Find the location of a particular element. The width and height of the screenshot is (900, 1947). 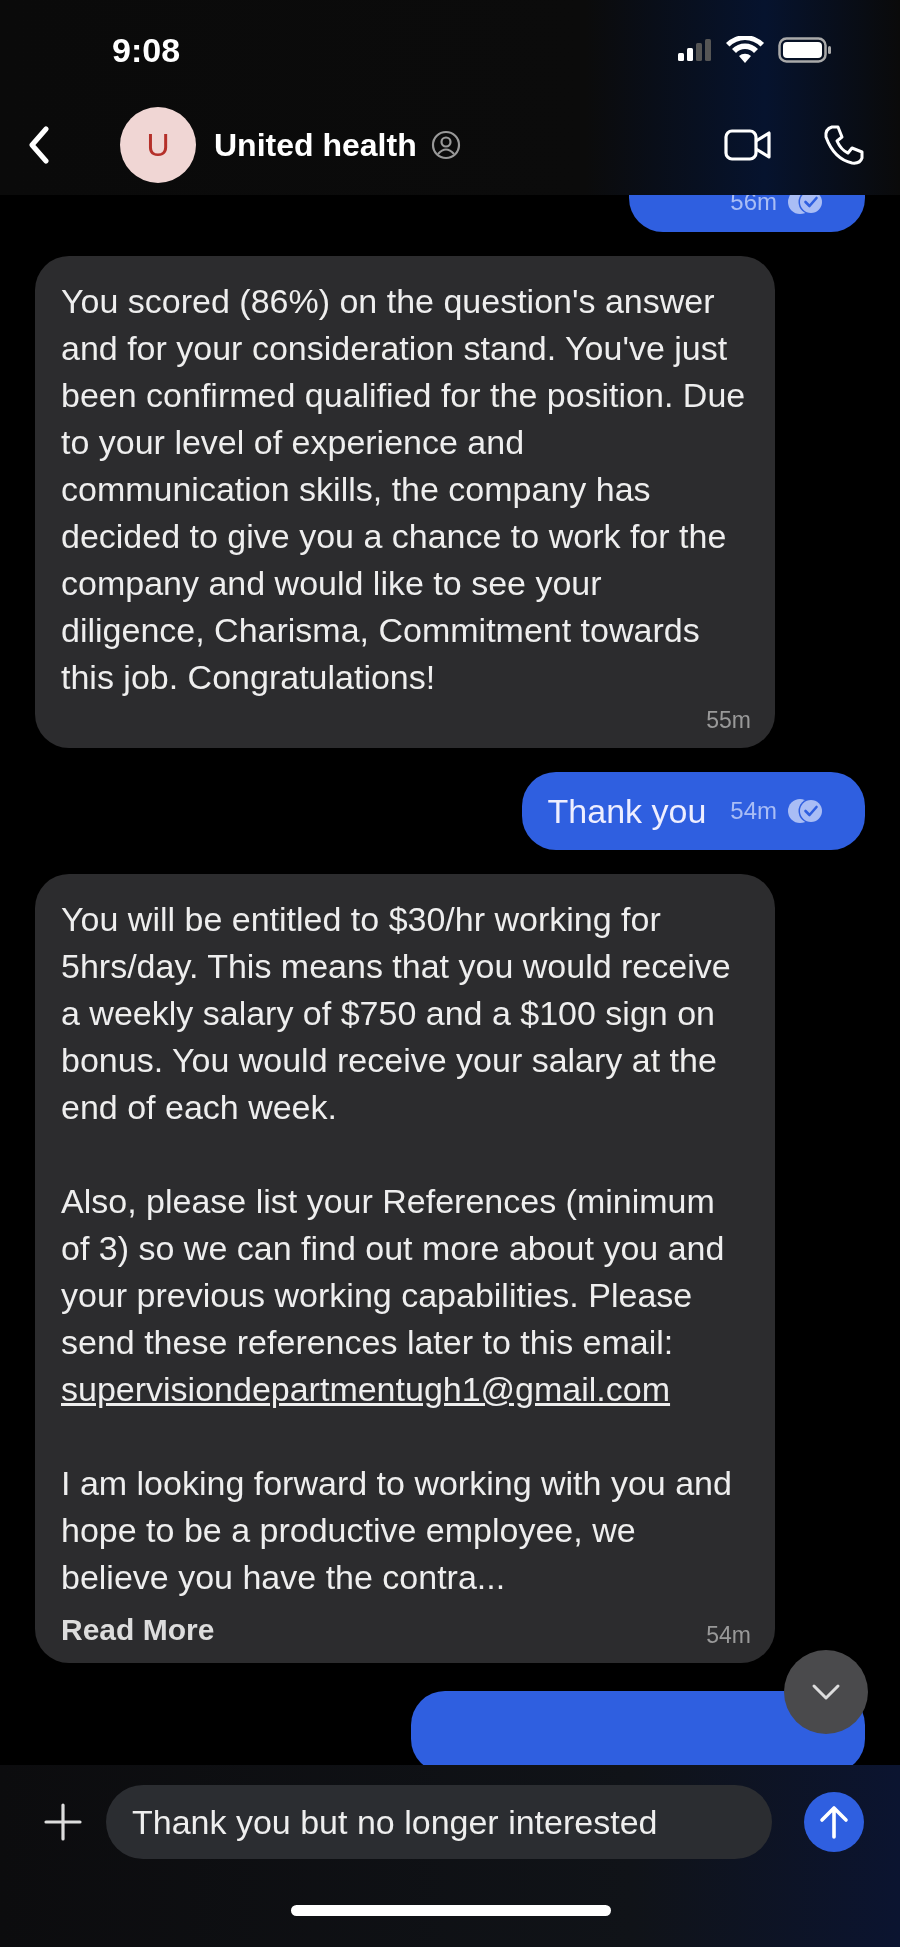

send-button is located at coordinates (834, 1822).